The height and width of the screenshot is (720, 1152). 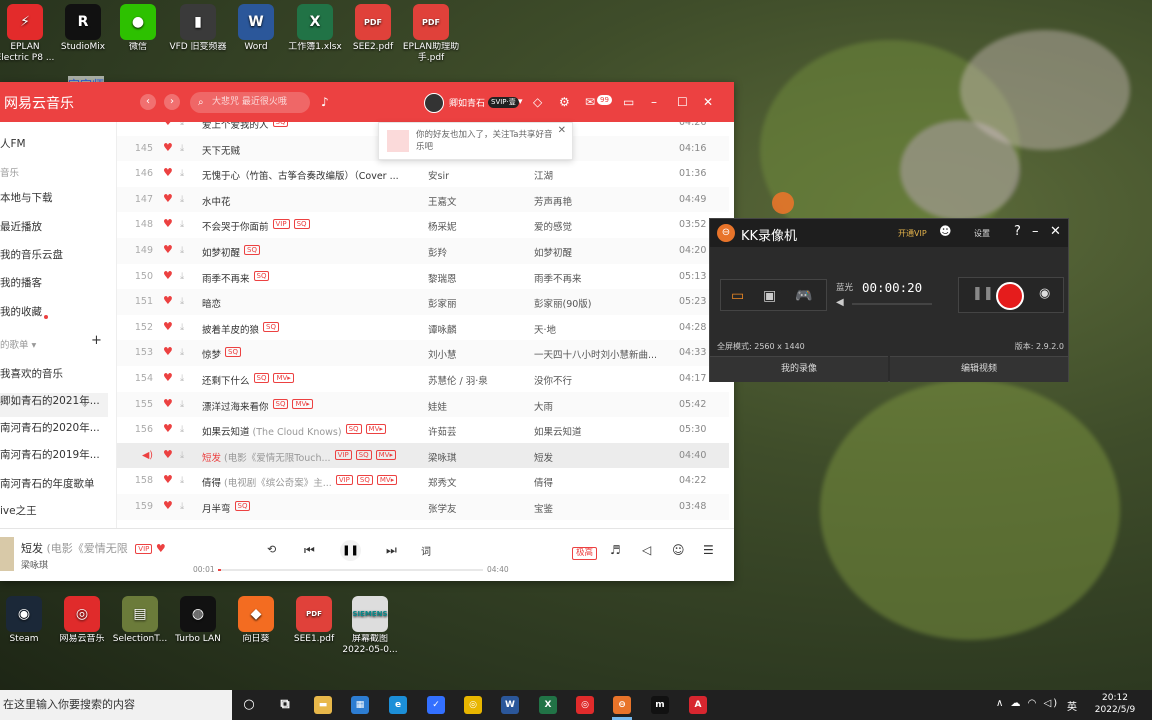 I want to click on song-title: 倩得 (电视剧《缤公奇案》主... VIP SQ MV▸, so click(x=309, y=482).